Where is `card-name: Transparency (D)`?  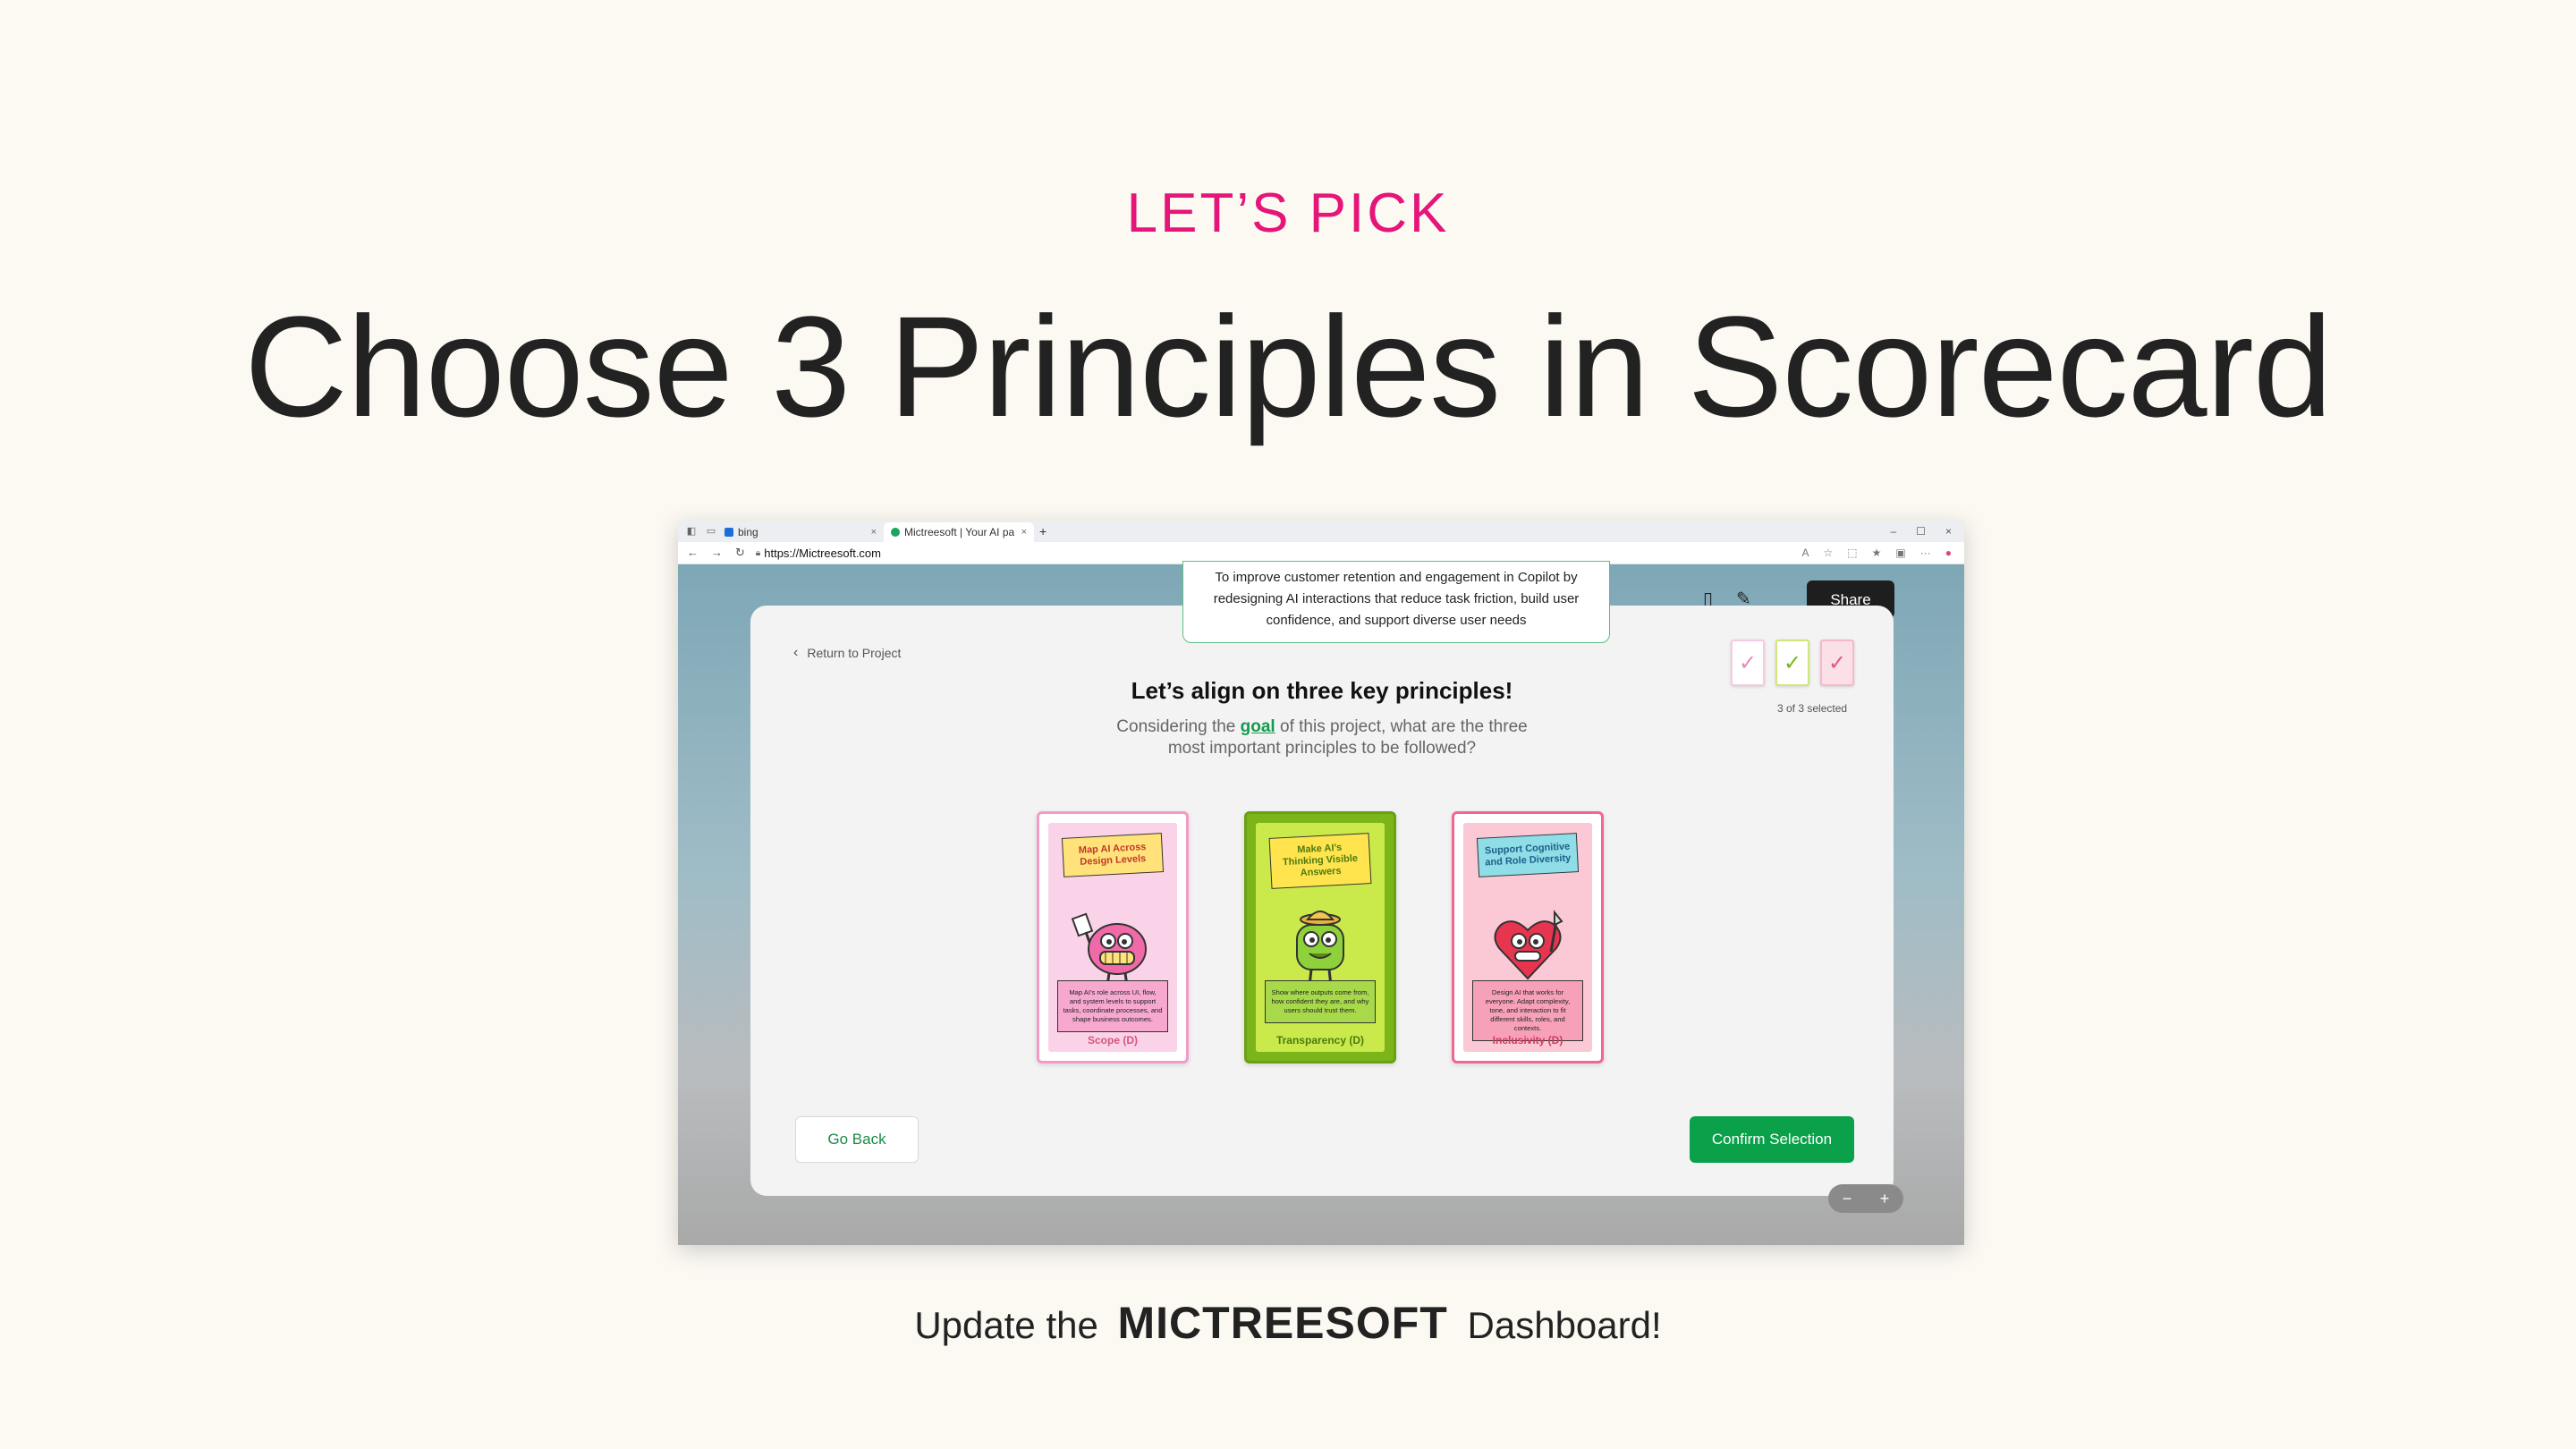 card-name: Transparency (D) is located at coordinates (1320, 1040).